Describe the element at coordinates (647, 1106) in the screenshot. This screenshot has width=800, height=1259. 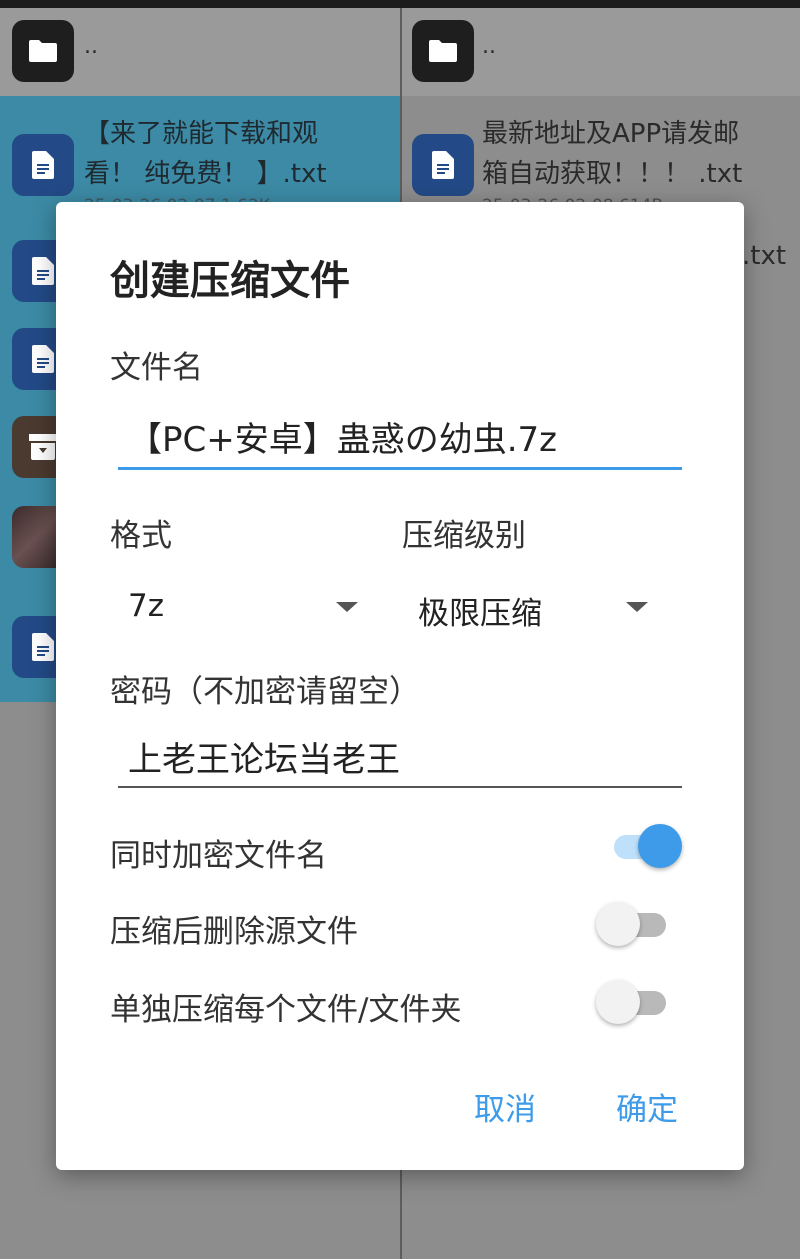
I see `ok-button: 确定` at that location.